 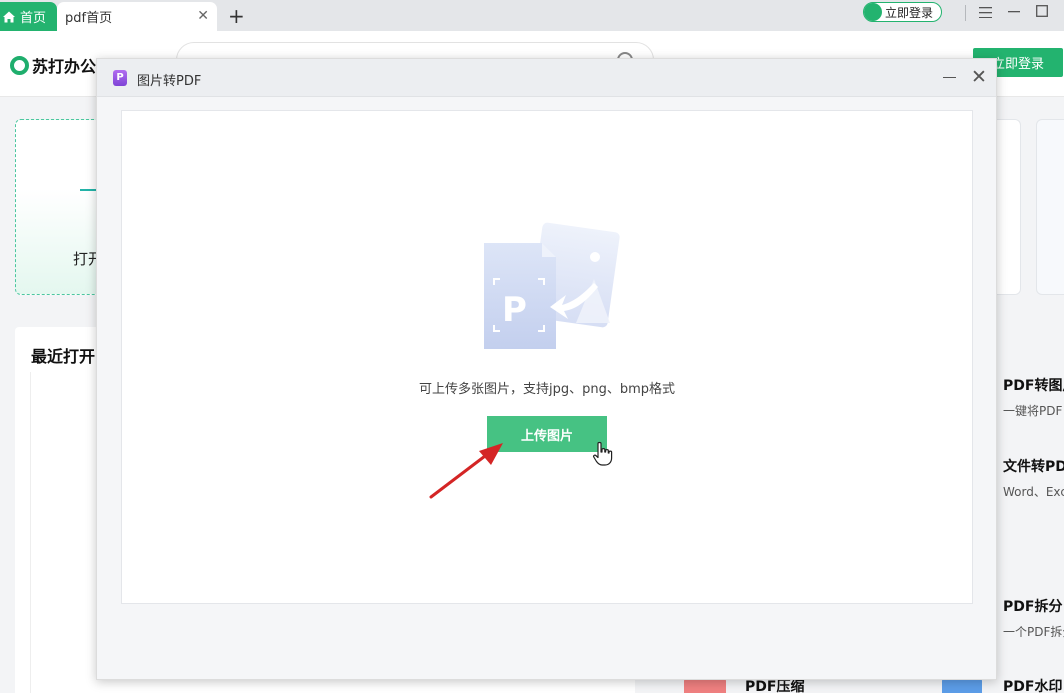 I want to click on feature-card, so click(x=1050, y=207).